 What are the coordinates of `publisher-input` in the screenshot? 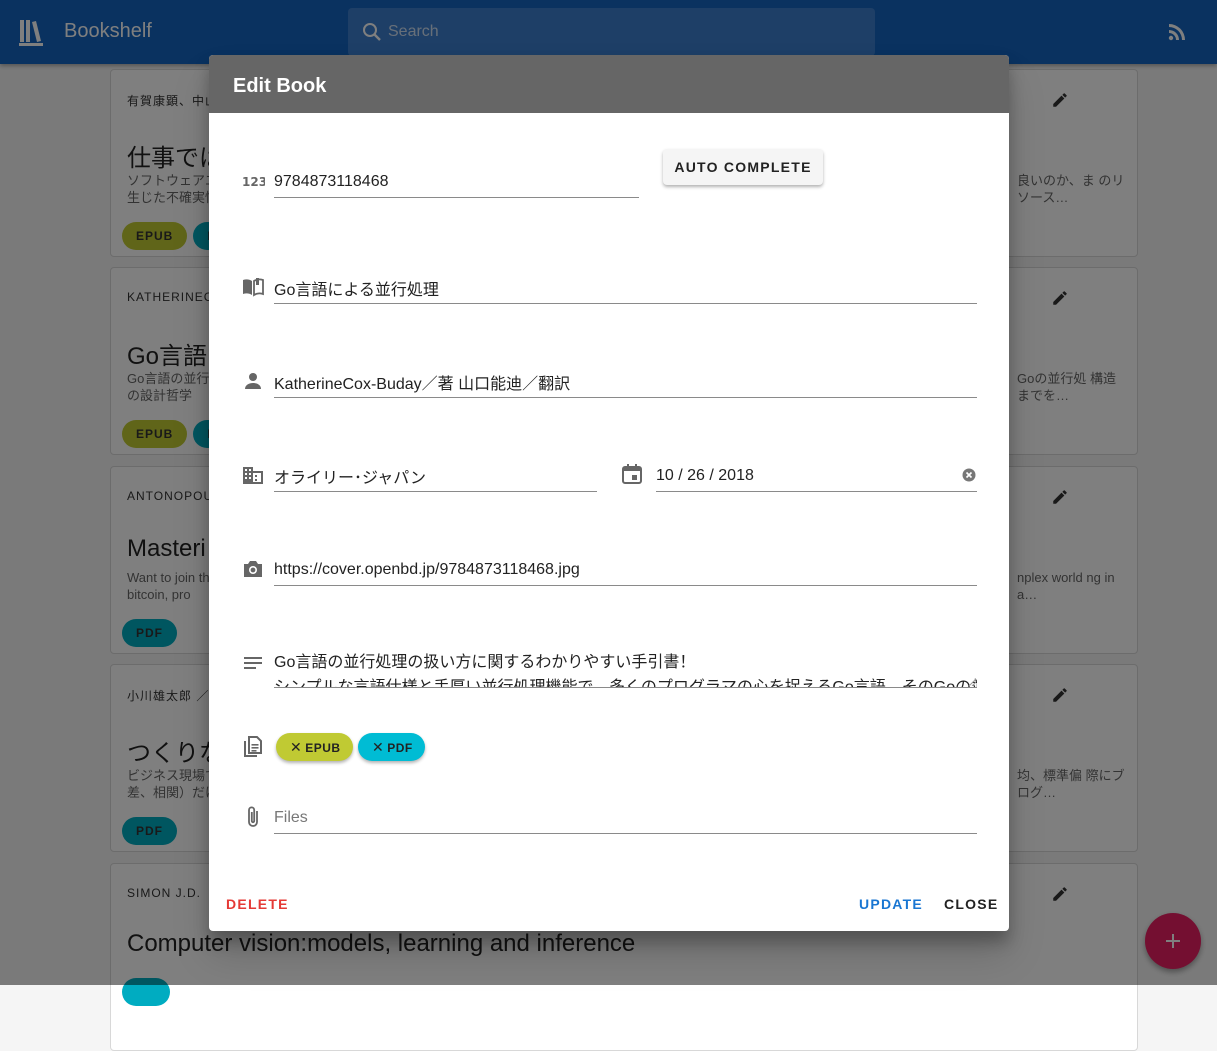 It's located at (435, 476).